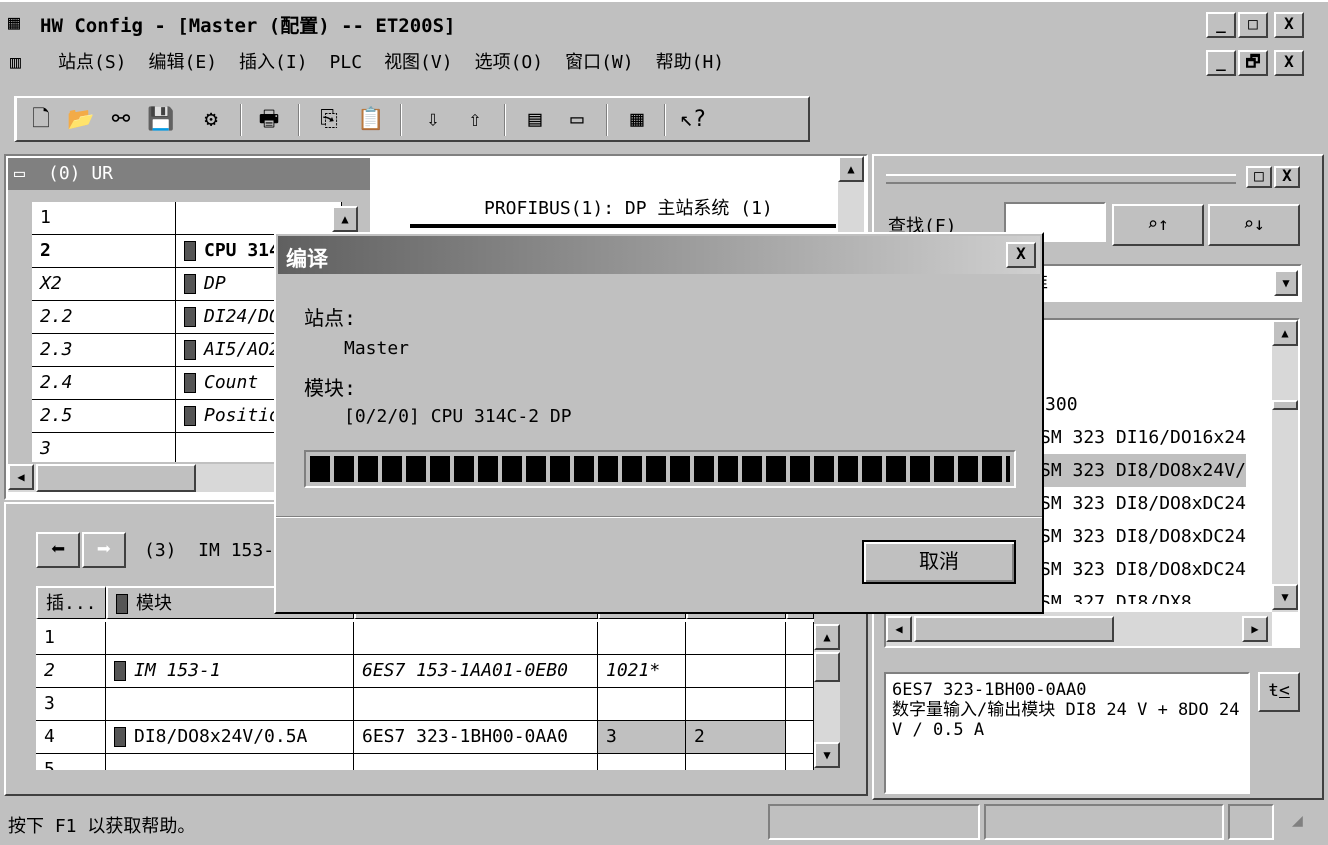 Image resolution: width=1328 pixels, height=845 pixels. Describe the element at coordinates (345, 219) in the screenshot. I see `rack-scroll-up: ▲` at that location.